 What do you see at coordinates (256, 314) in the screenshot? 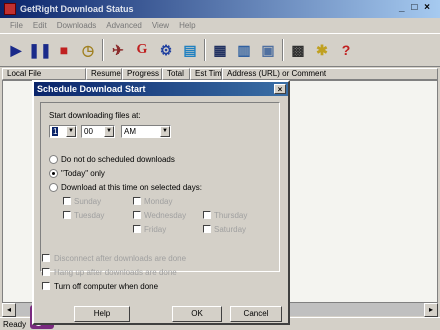
I see `cancel-button: Cancel` at bounding box center [256, 314].